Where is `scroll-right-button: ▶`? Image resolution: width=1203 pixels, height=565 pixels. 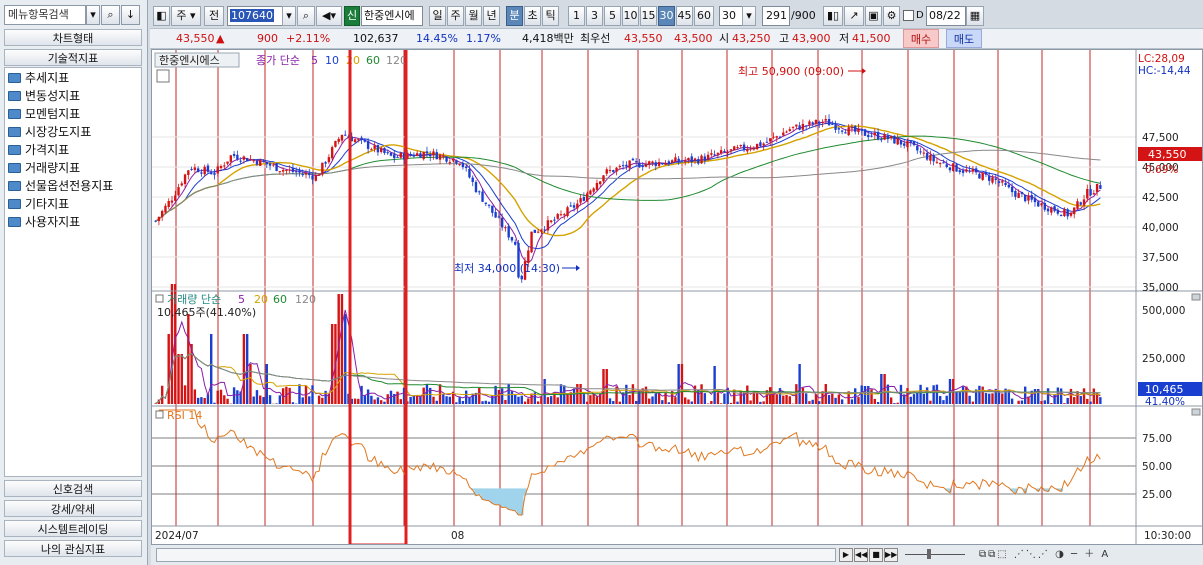 scroll-right-button: ▶ is located at coordinates (846, 555).